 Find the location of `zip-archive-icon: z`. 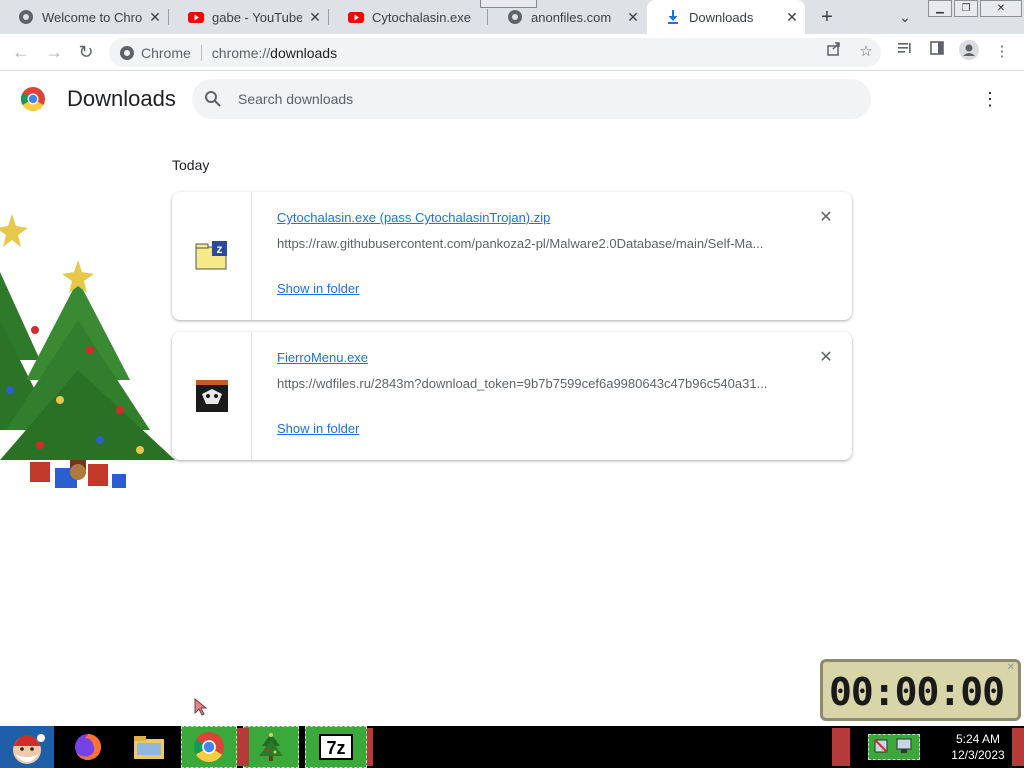

zip-archive-icon: z is located at coordinates (211, 255).